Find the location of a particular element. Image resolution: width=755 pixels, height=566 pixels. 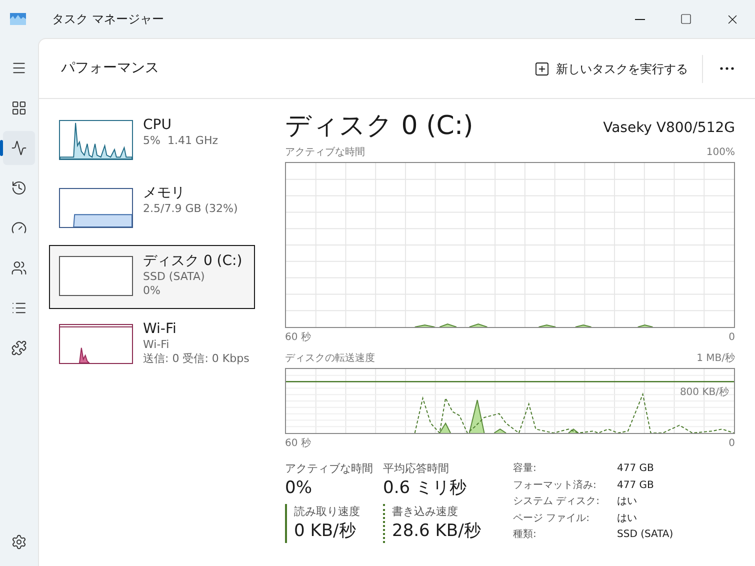

new-task-icon is located at coordinates (542, 68).